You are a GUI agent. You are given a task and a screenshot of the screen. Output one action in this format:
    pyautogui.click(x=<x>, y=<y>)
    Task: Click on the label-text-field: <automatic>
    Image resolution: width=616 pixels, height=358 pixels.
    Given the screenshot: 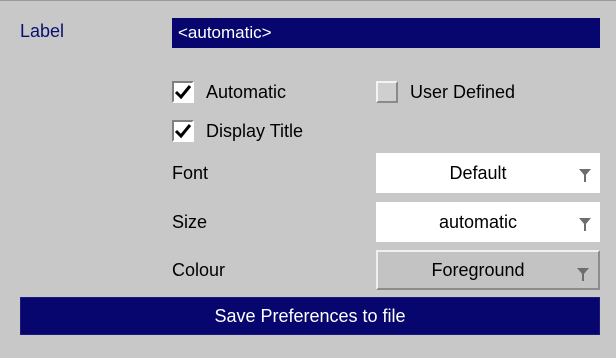 What is the action you would take?
    pyautogui.click(x=386, y=33)
    